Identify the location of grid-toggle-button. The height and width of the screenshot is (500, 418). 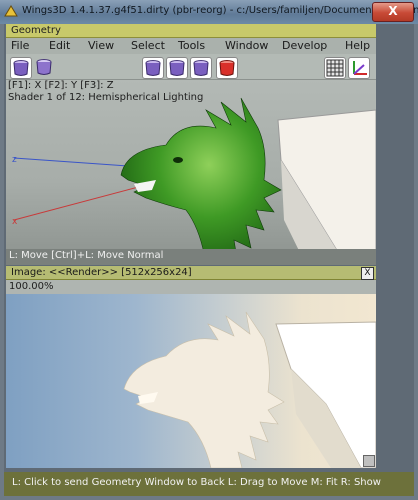
(335, 68).